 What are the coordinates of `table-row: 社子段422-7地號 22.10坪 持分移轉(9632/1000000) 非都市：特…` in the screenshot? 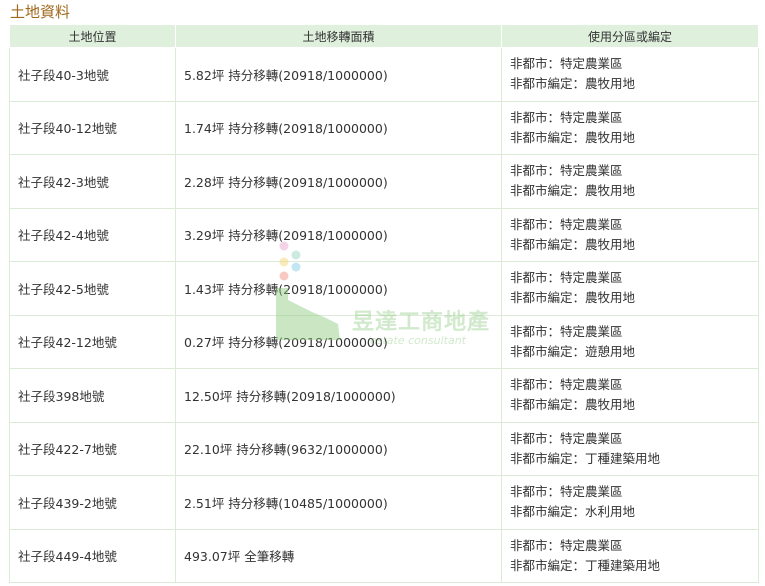 It's located at (384, 449).